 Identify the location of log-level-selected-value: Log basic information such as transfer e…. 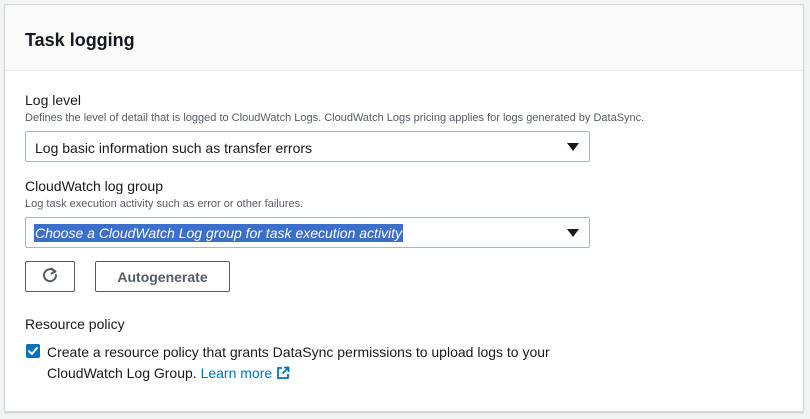
(174, 148).